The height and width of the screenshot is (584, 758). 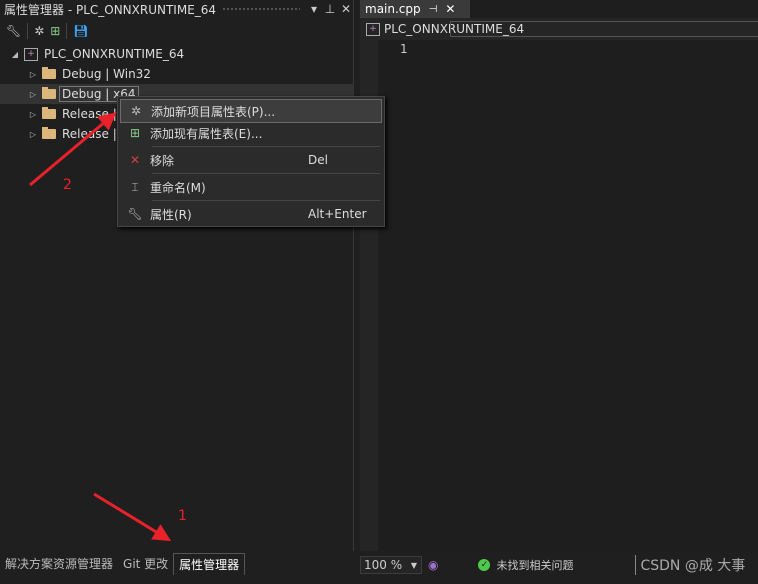 I want to click on annotation-label-2: 2, so click(x=67, y=185).